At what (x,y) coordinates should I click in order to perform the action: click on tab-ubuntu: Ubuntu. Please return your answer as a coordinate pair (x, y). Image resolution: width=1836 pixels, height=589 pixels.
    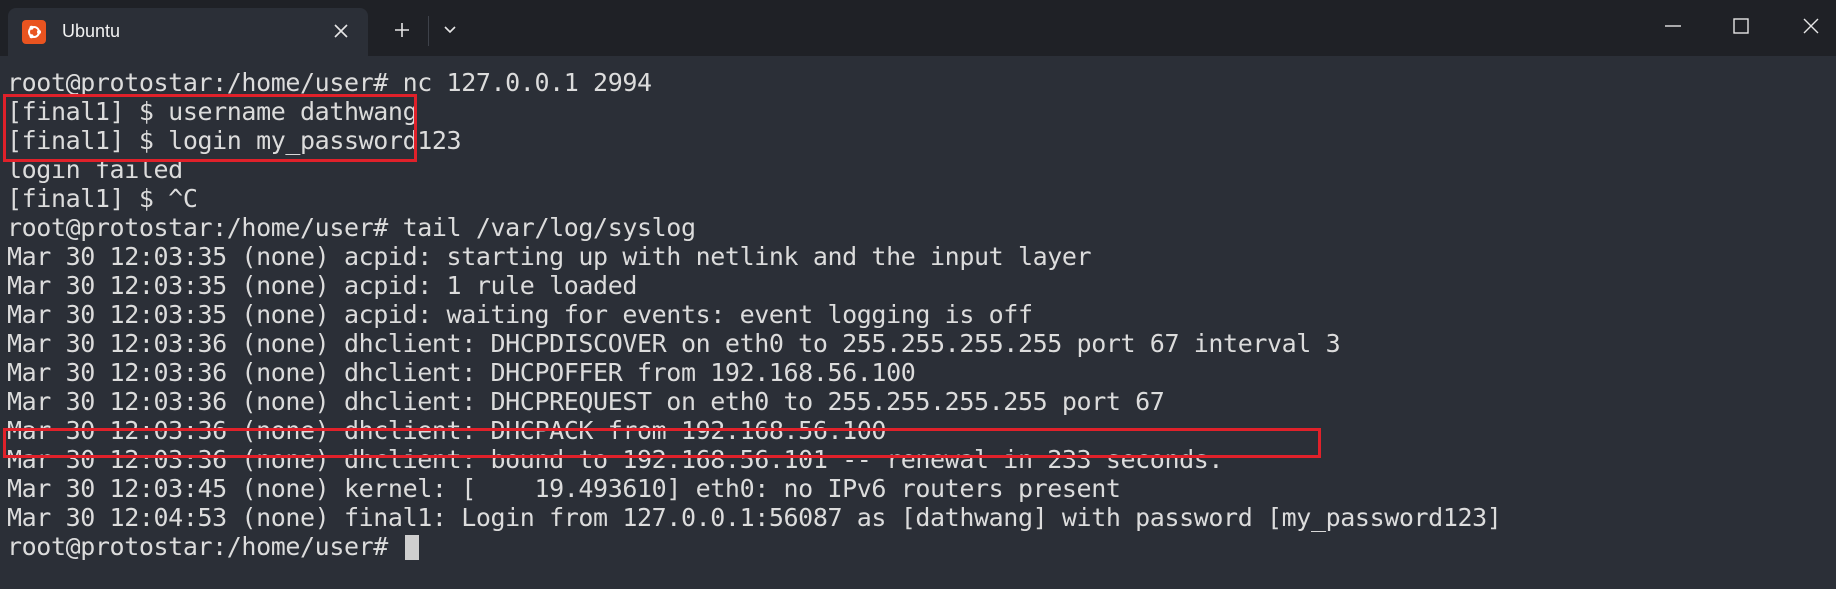
    Looking at the image, I should click on (188, 32).